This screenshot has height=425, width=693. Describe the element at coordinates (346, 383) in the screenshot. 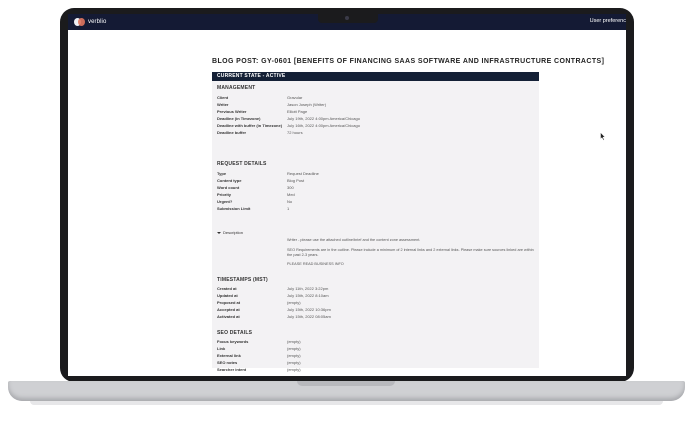

I see `laptop-hinge-notch` at that location.